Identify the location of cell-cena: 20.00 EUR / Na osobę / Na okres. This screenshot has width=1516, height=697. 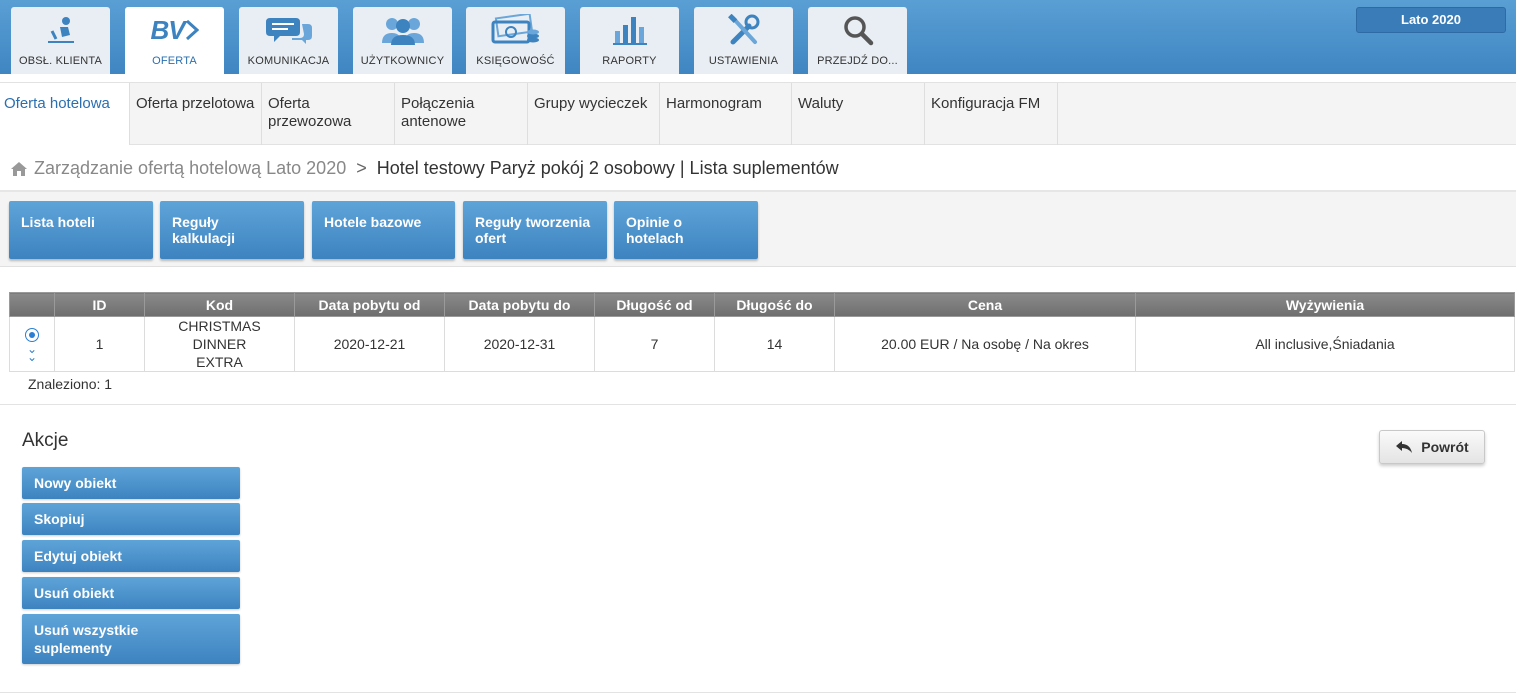
(985, 344).